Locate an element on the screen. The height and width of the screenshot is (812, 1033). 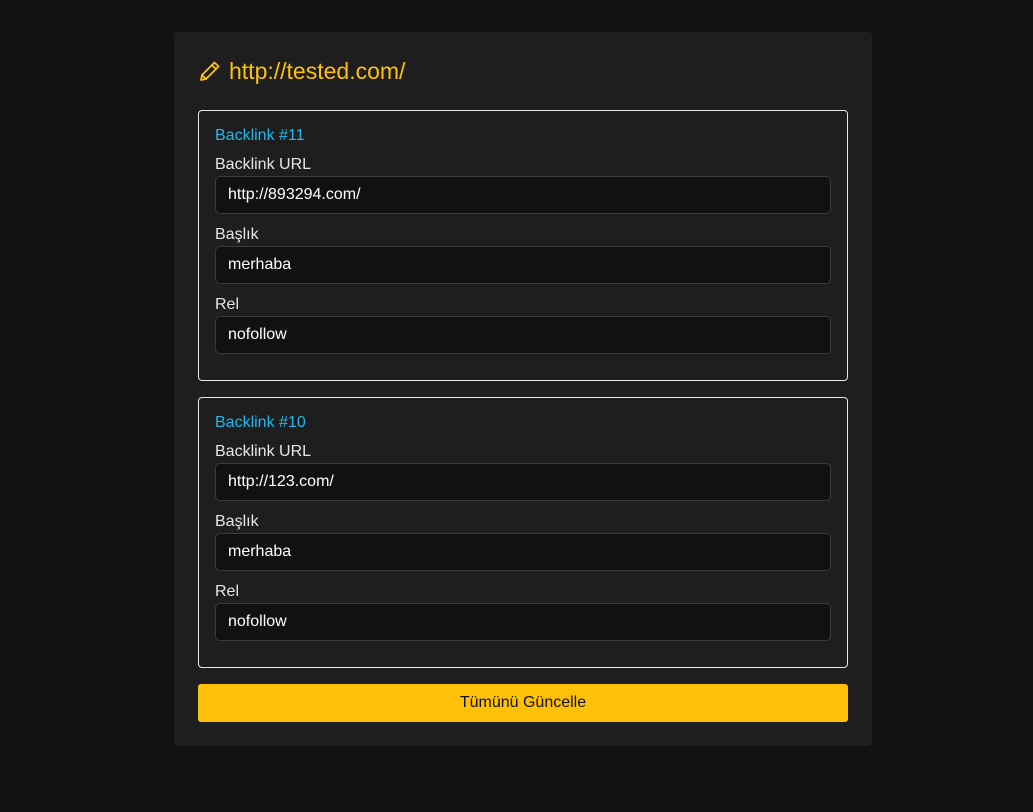
pencil-icon is located at coordinates (210, 71).